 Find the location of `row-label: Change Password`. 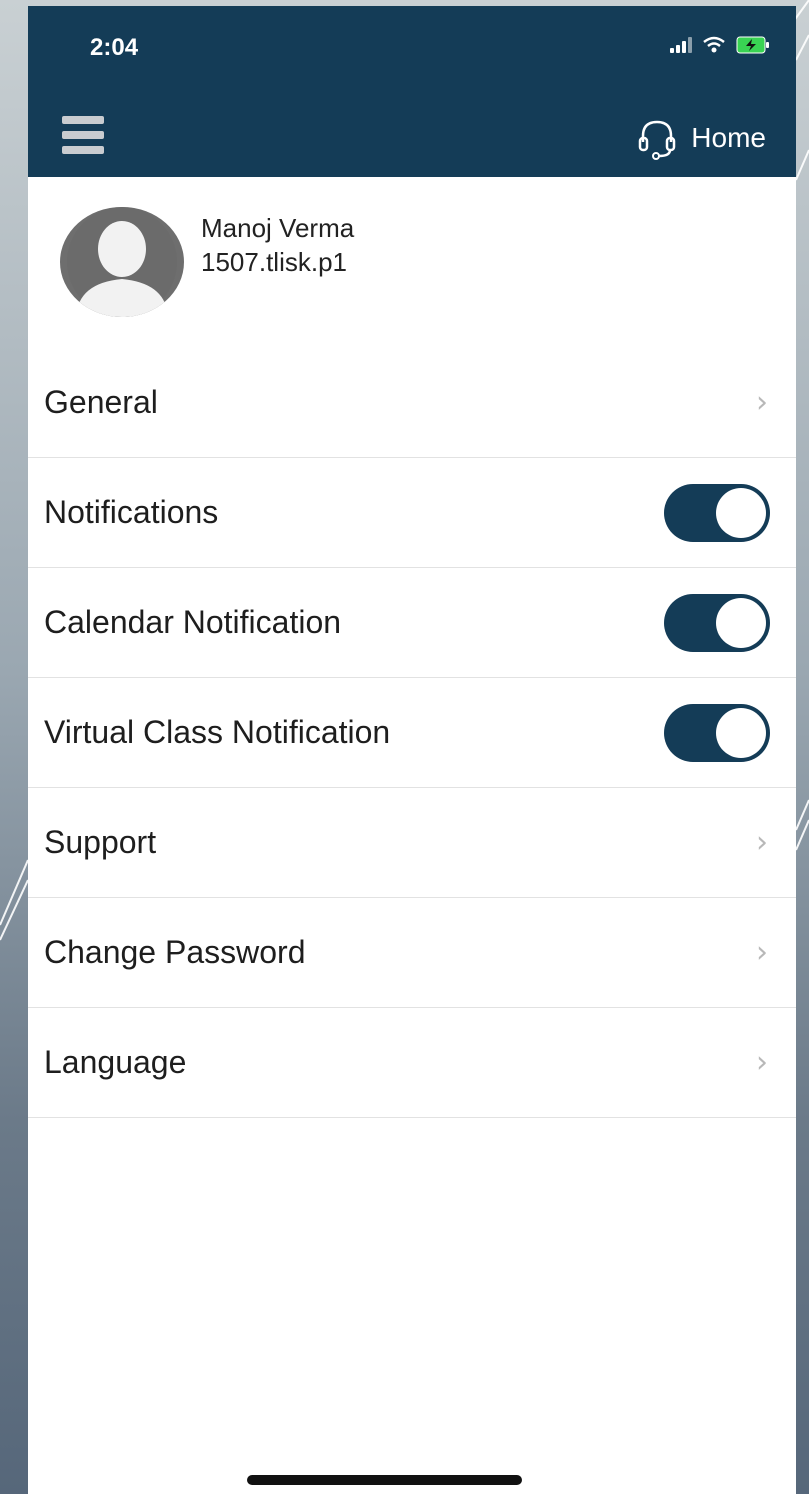

row-label: Change Password is located at coordinates (175, 952).